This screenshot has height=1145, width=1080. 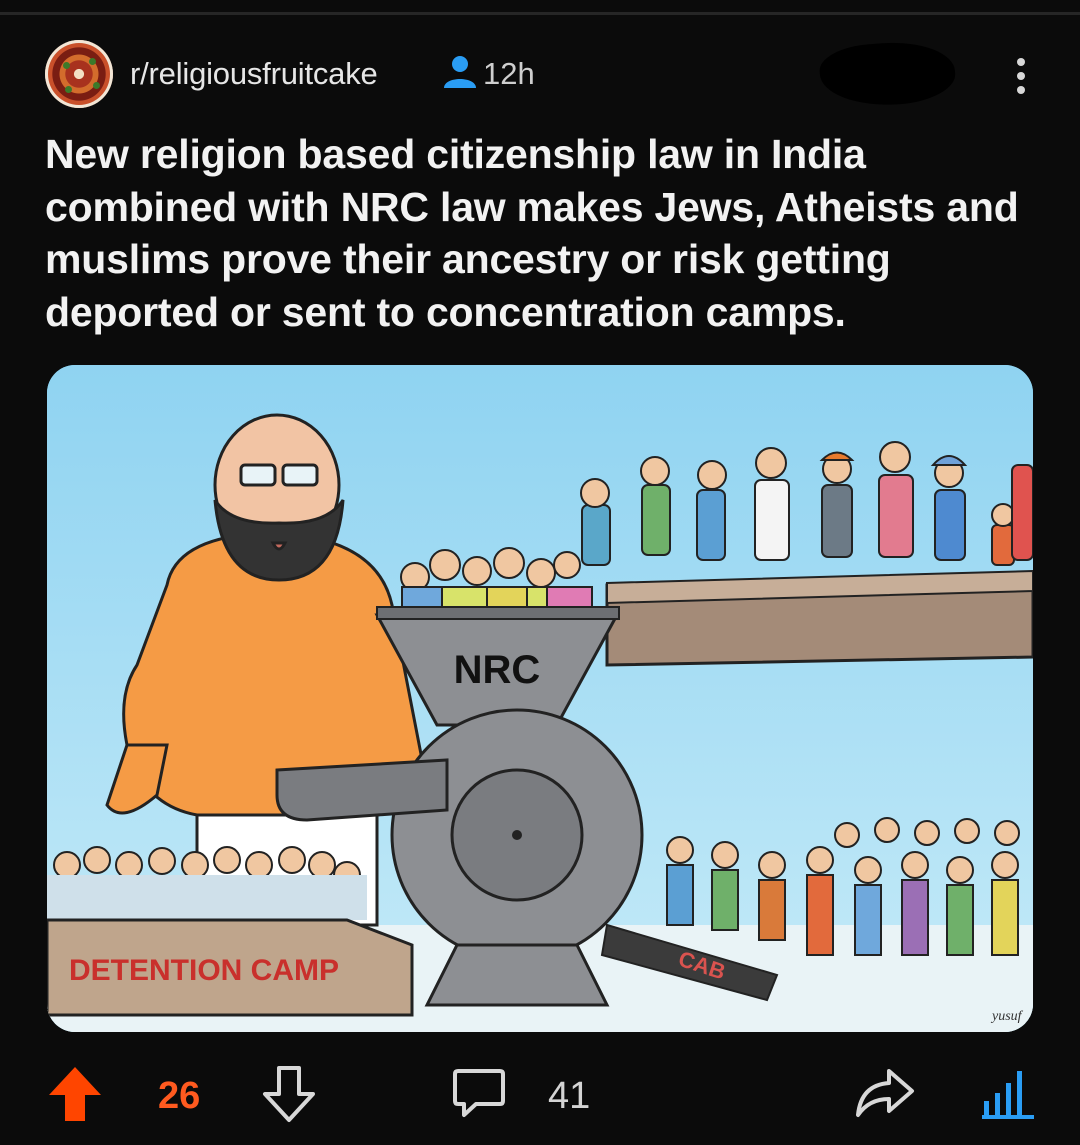 What do you see at coordinates (509, 73) in the screenshot?
I see `post-age: 12h` at bounding box center [509, 73].